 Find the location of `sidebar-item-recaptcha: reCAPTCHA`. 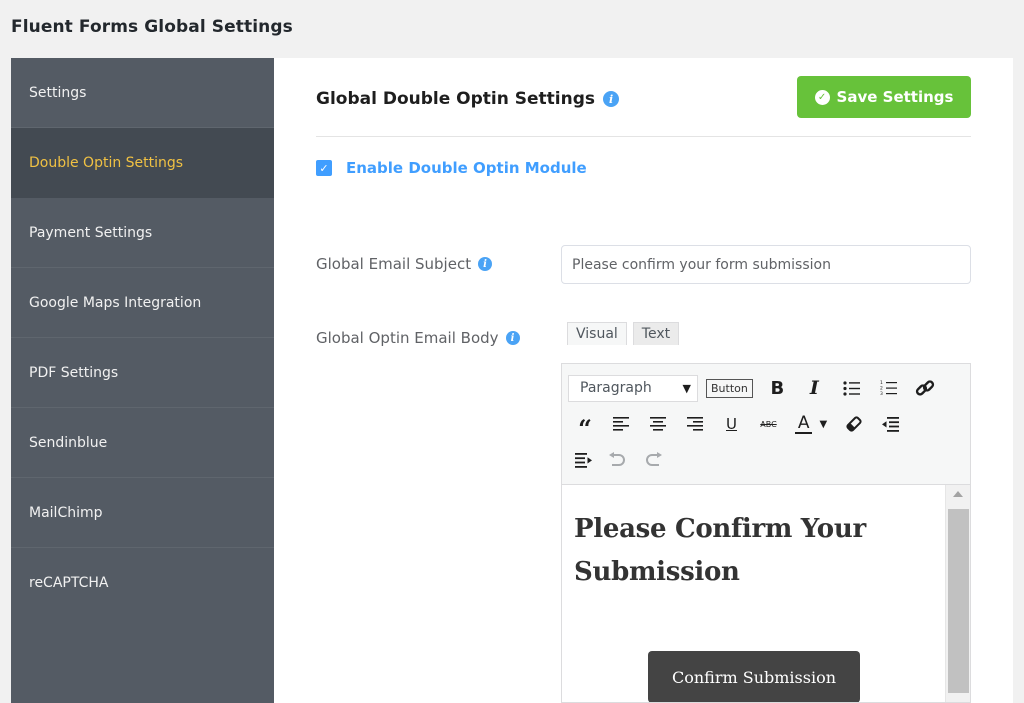

sidebar-item-recaptcha: reCAPTCHA is located at coordinates (142, 583).